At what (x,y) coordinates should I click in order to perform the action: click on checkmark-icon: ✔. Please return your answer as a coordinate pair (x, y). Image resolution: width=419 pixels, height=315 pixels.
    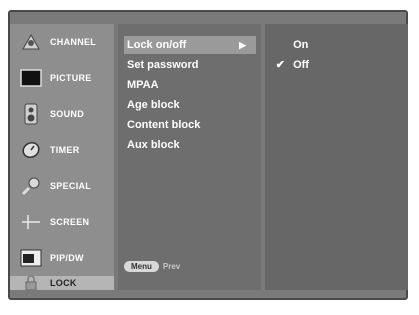
    Looking at the image, I should click on (280, 65).